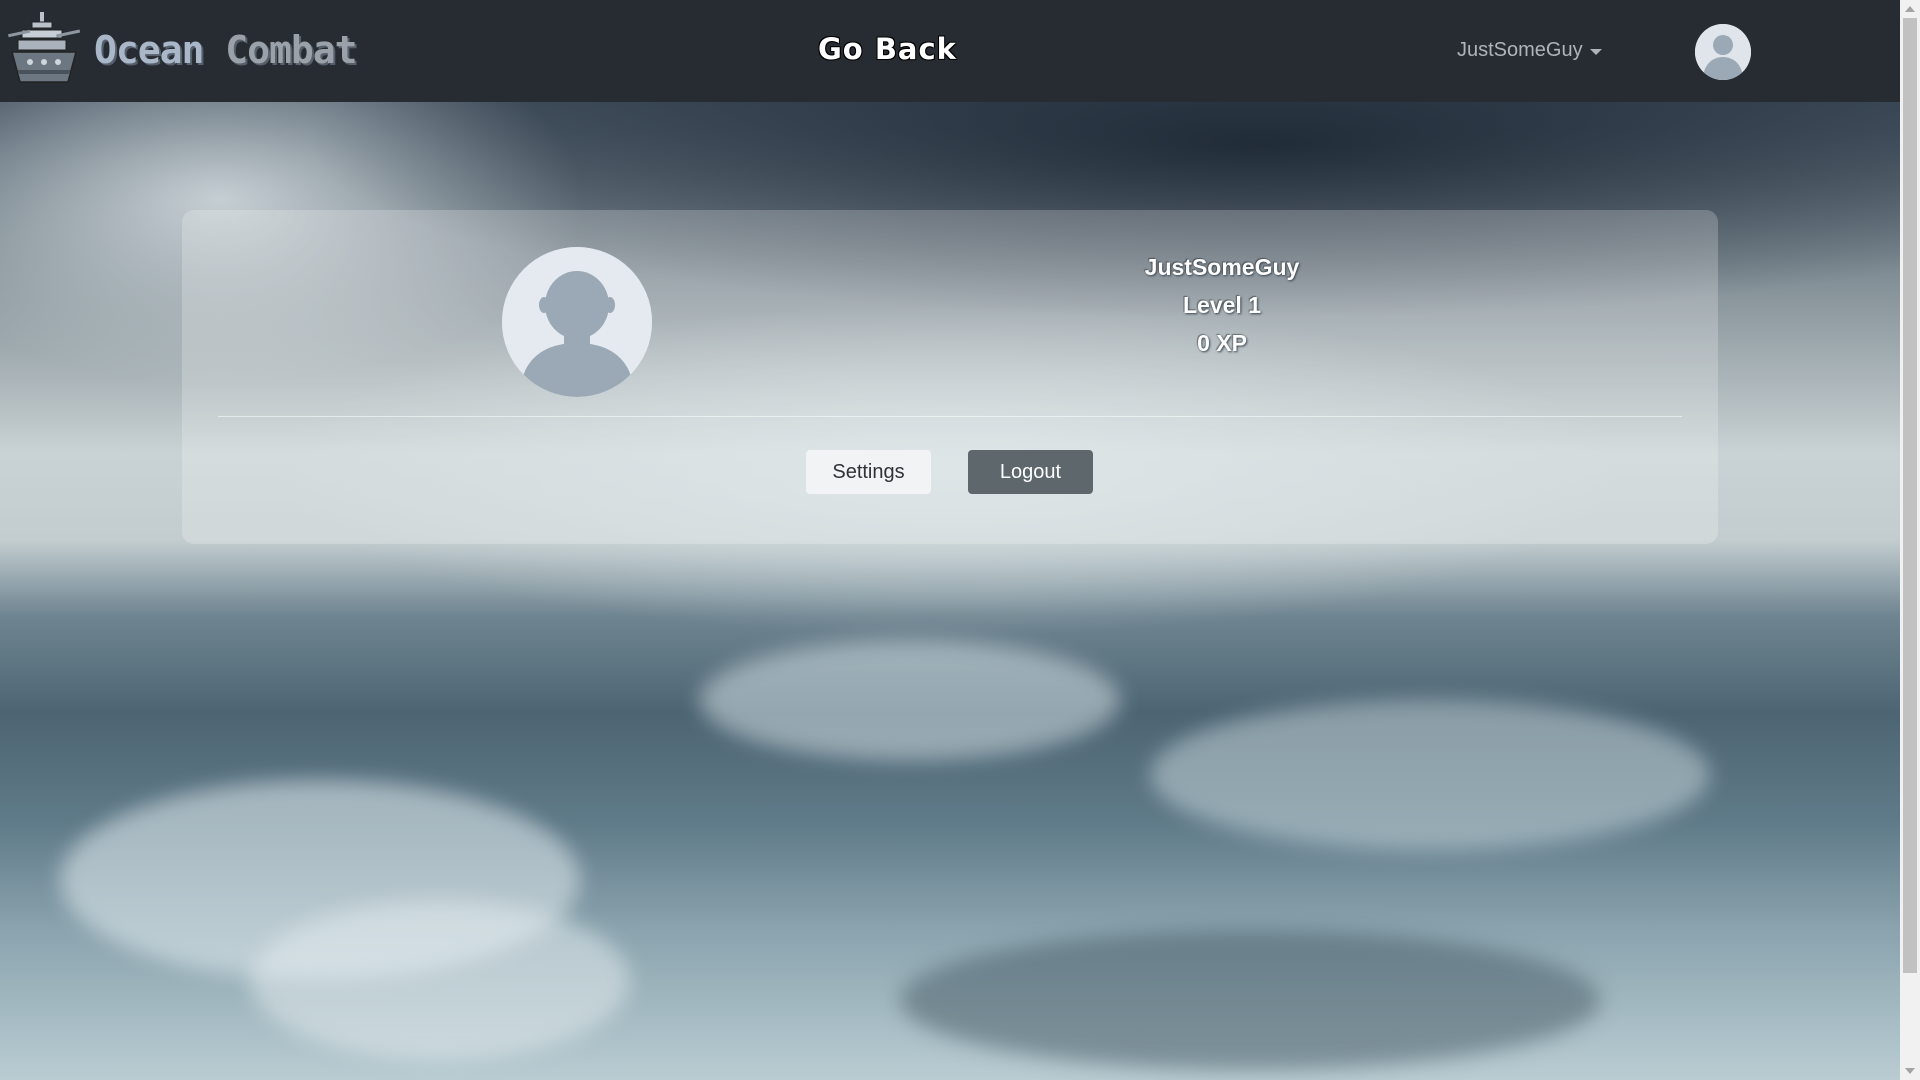  I want to click on brand: Ocean Combat, so click(181, 50).